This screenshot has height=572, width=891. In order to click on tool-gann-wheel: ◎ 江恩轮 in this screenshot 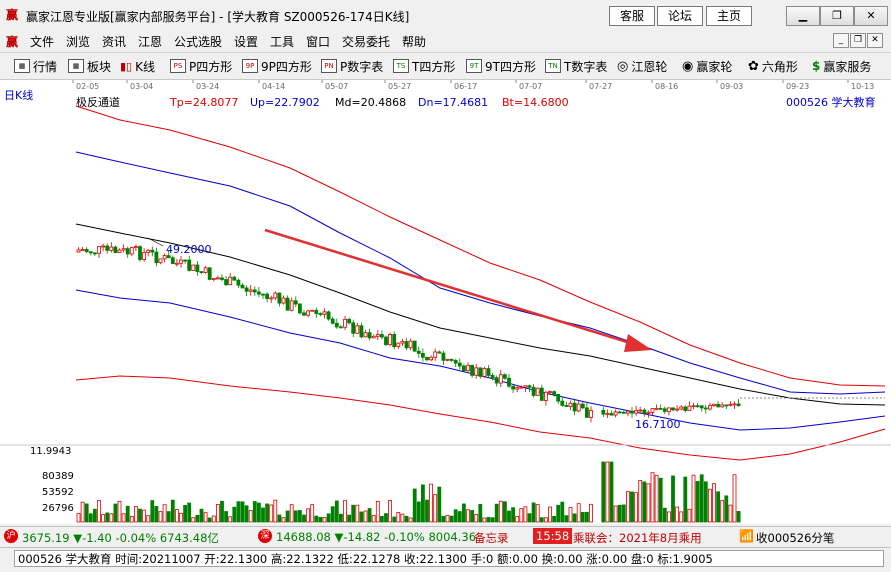, I will do `click(642, 66)`.